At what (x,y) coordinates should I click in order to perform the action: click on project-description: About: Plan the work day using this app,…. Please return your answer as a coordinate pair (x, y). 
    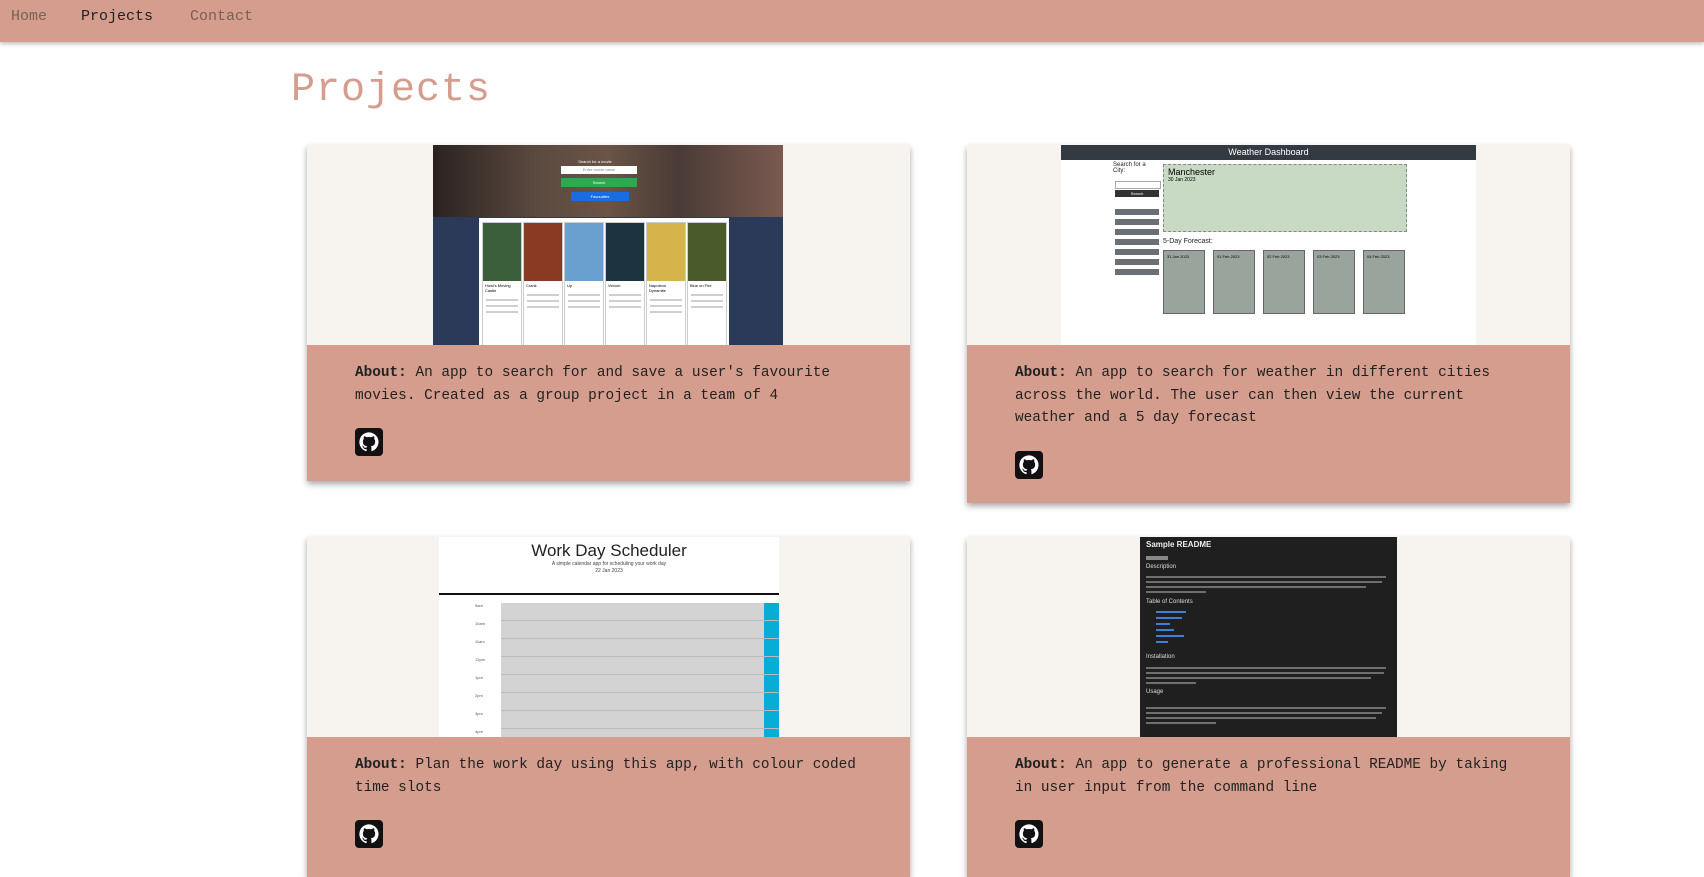
    Looking at the image, I should click on (608, 792).